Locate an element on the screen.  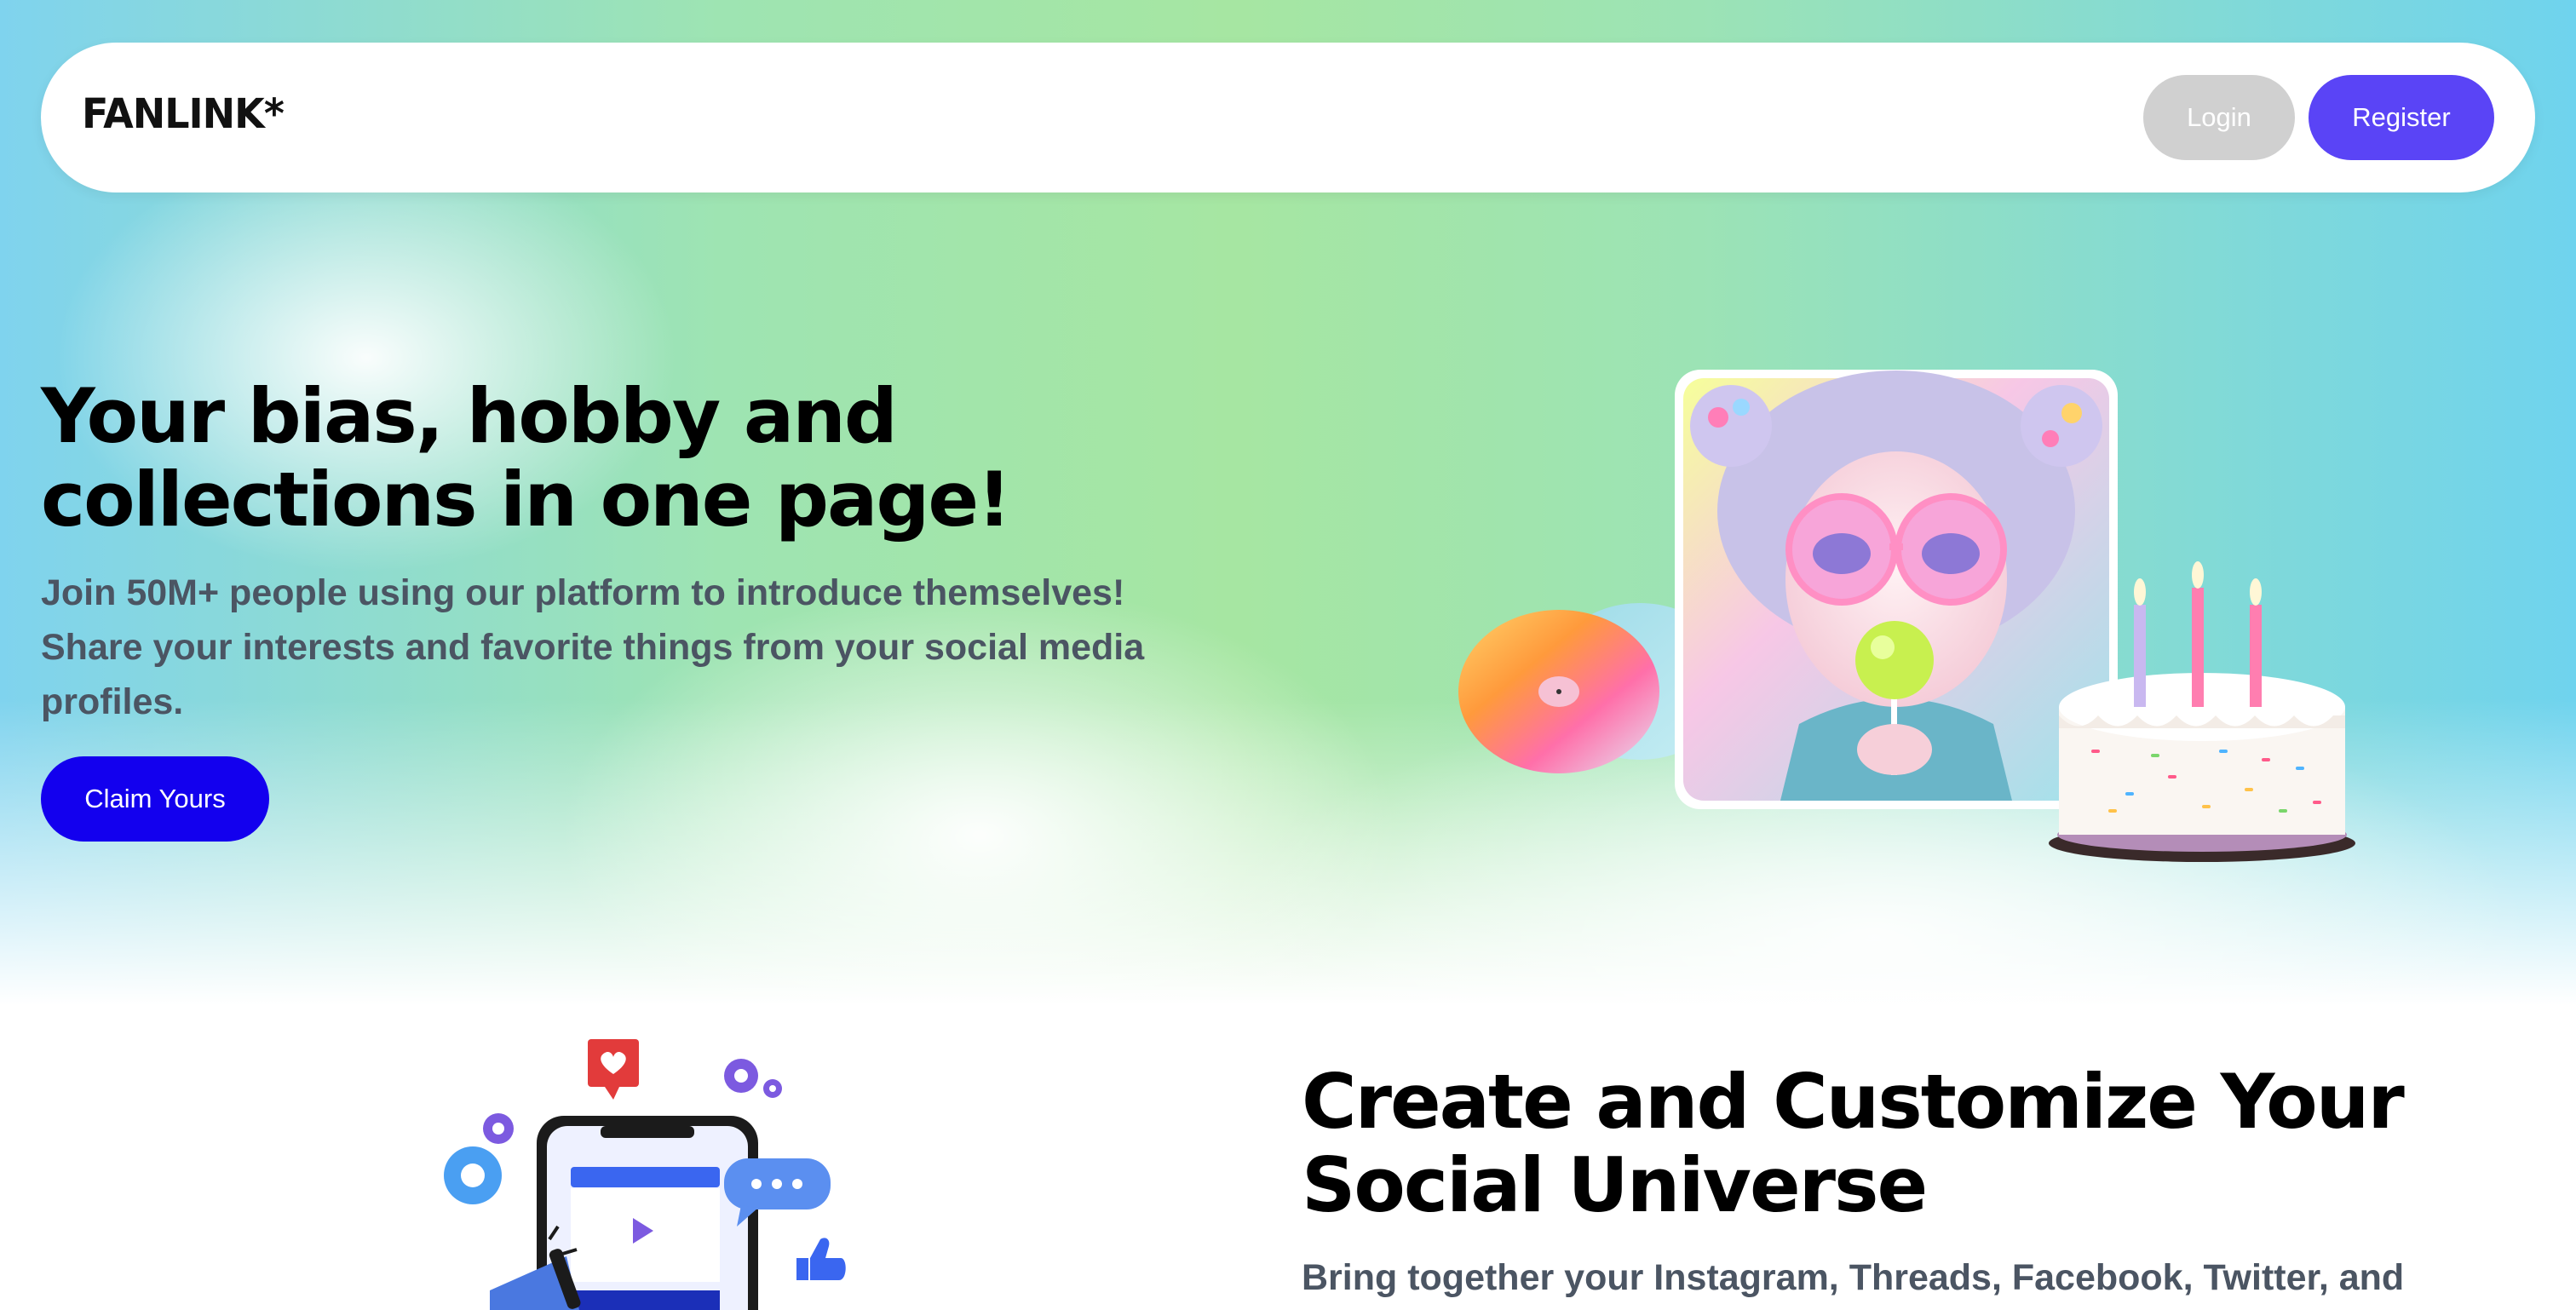
chat-bubble-icon is located at coordinates (777, 1192).